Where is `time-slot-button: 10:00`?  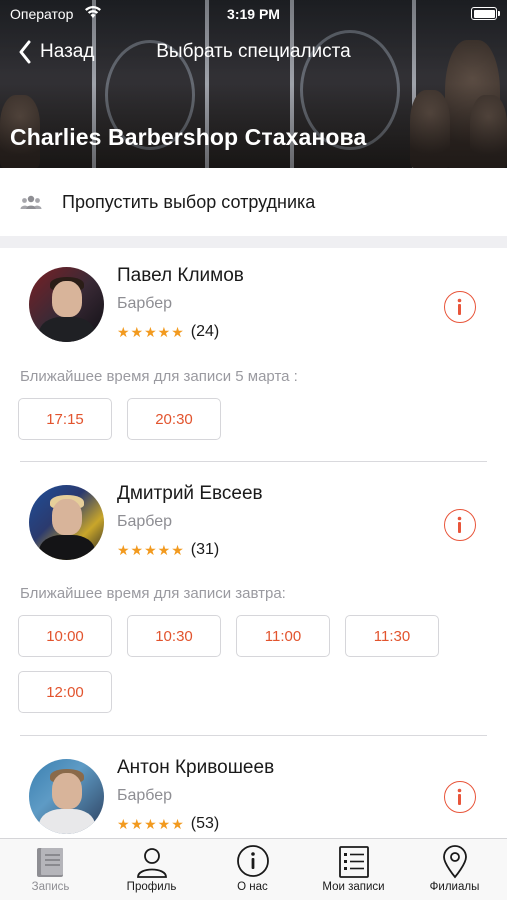
time-slot-button: 10:00 is located at coordinates (65, 636).